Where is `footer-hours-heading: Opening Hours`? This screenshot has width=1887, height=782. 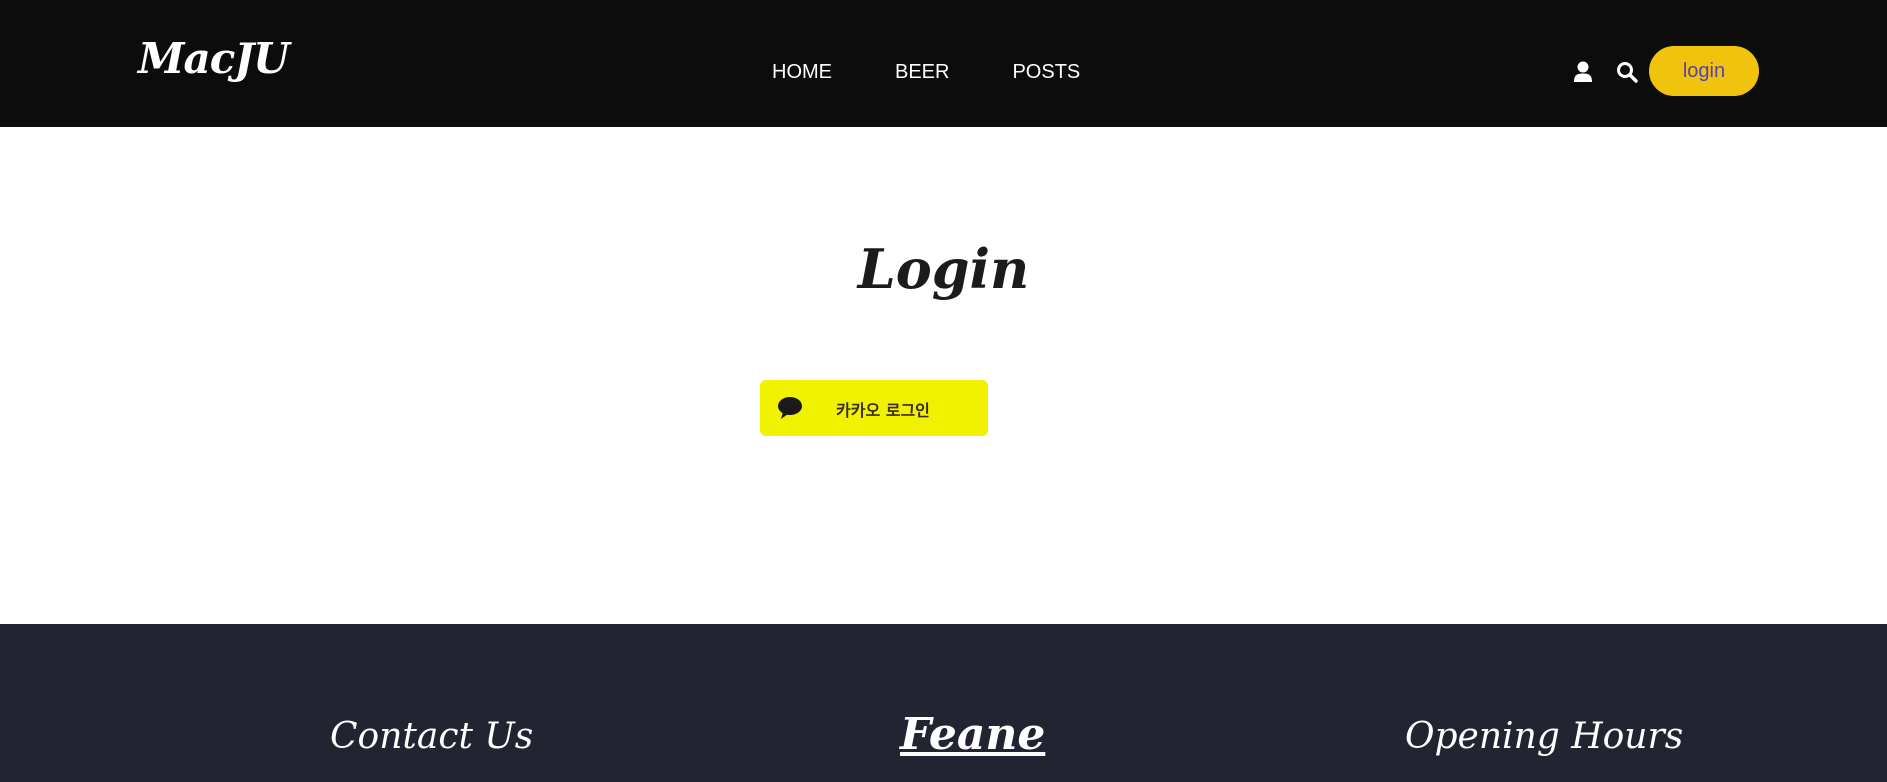
footer-hours-heading: Opening Hours is located at coordinates (1544, 736).